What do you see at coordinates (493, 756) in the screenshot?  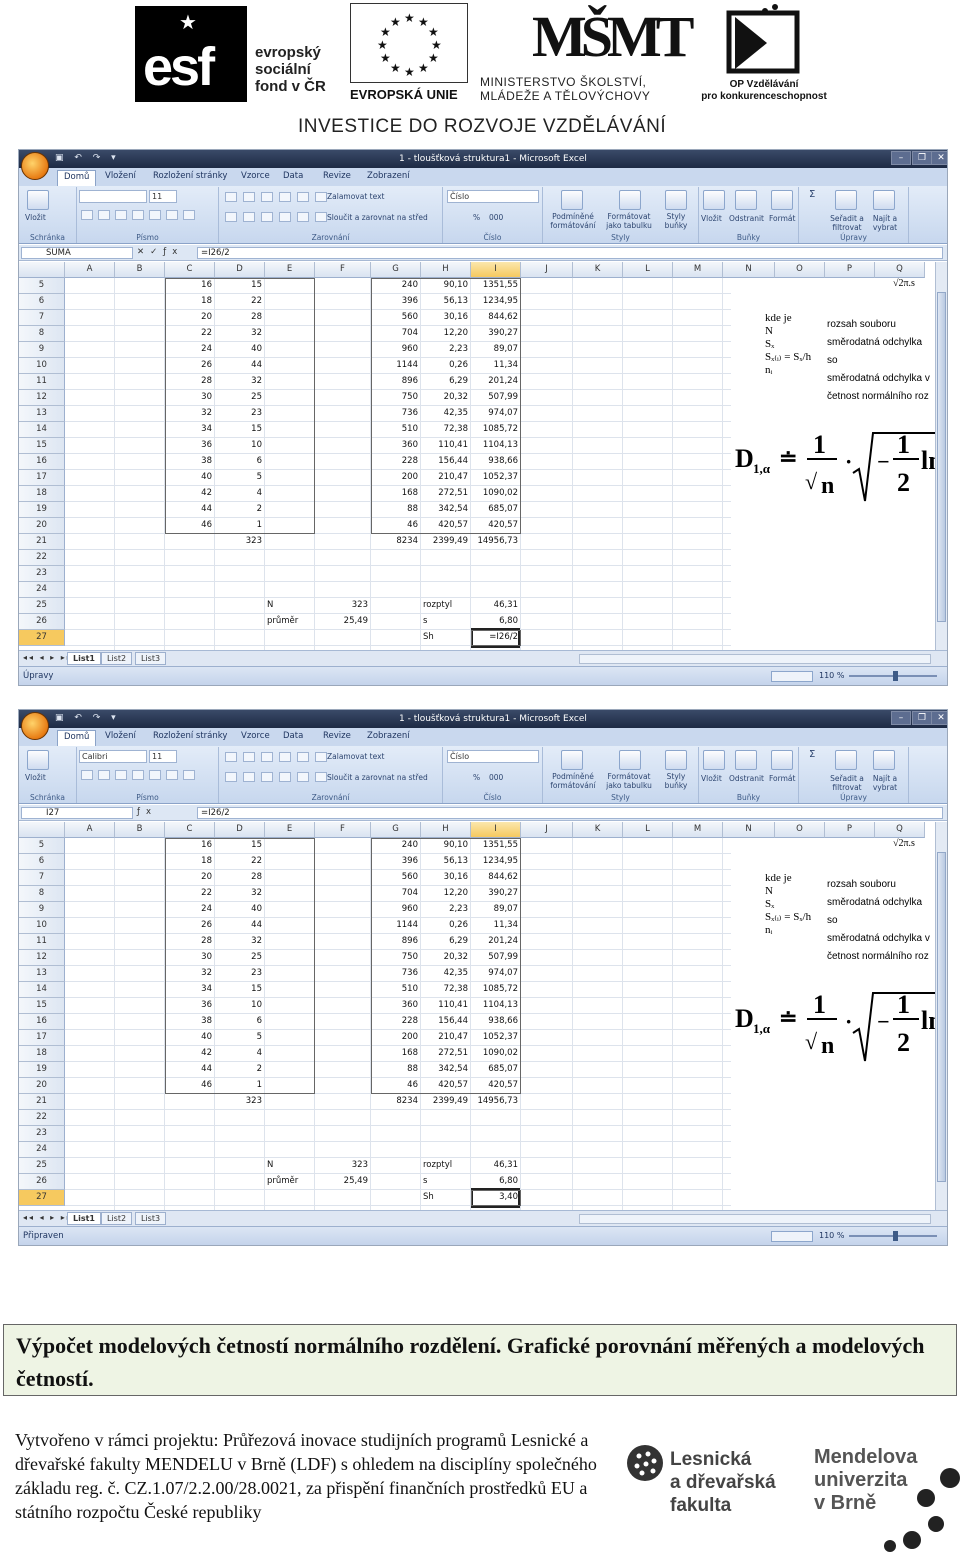 I see `number-format-combo: Číslo` at bounding box center [493, 756].